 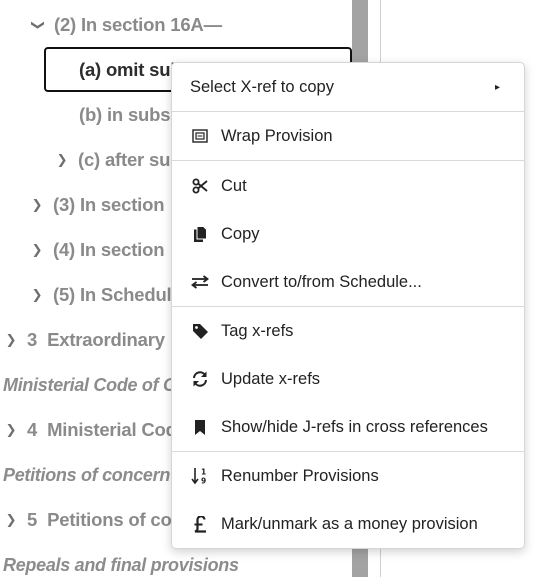 What do you see at coordinates (497, 87) in the screenshot?
I see `submenu-arrow-icon: ▸` at bounding box center [497, 87].